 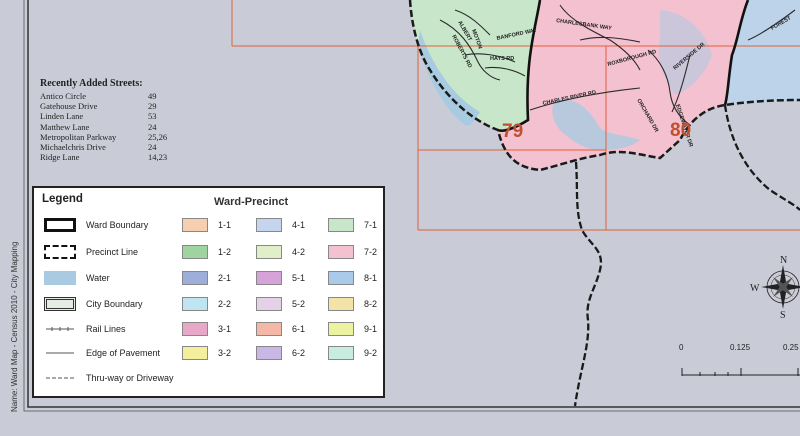 I want to click on ward-precinct-label: 4-2, so click(x=299, y=252).